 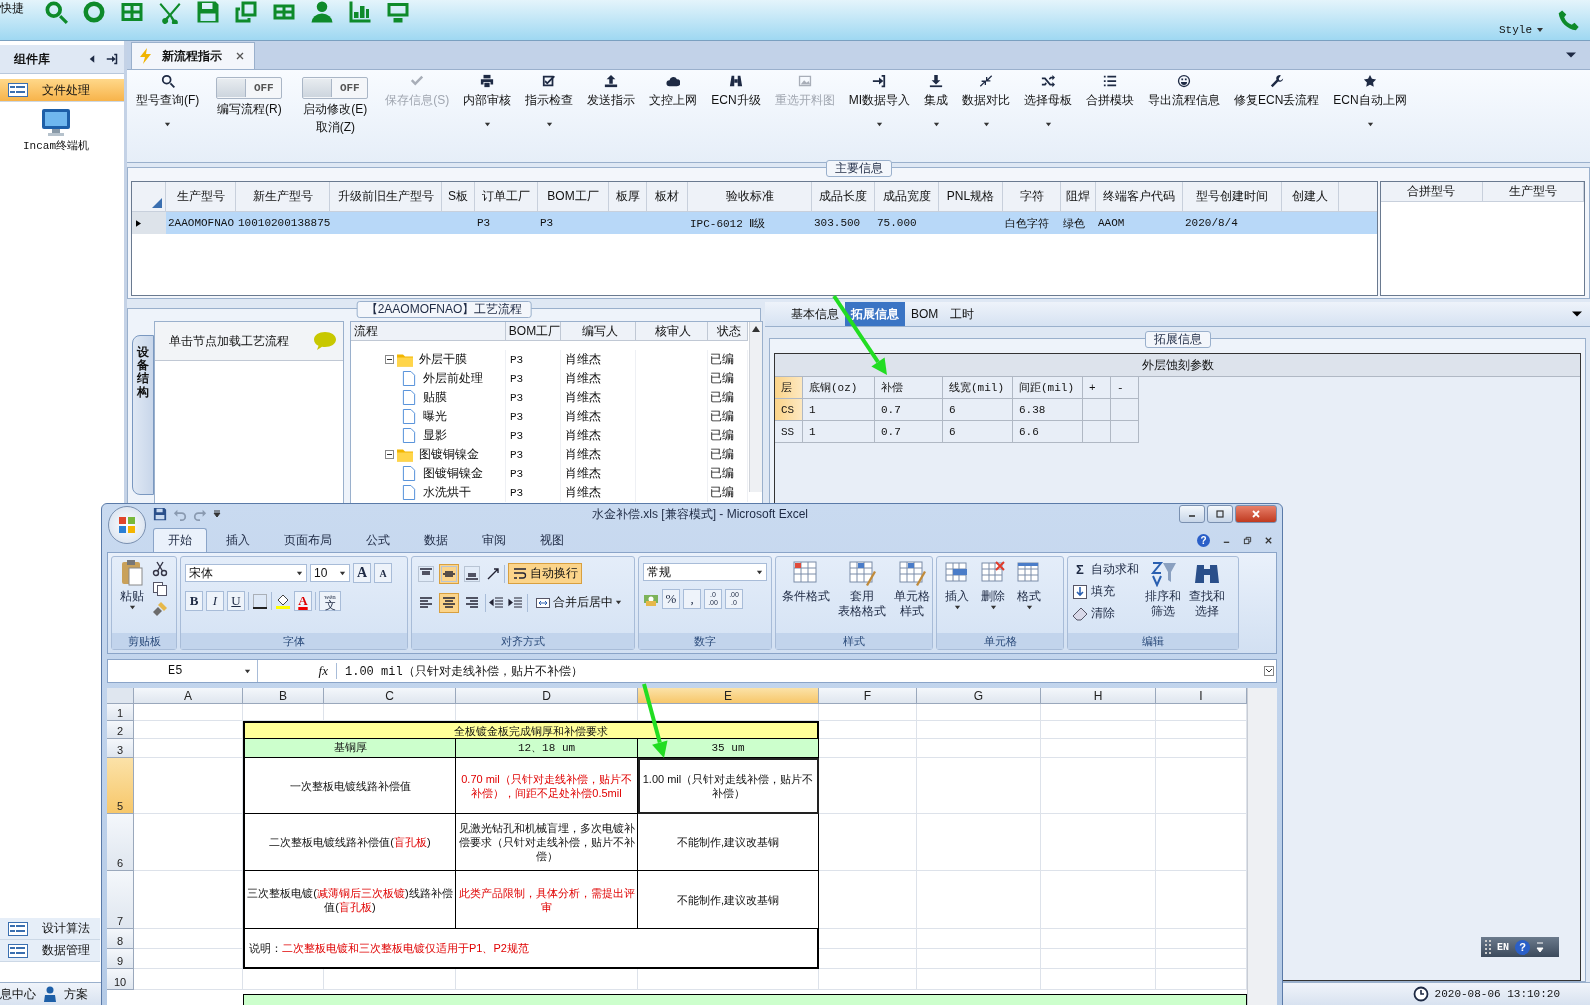 I want to click on office-button, so click(x=127, y=525).